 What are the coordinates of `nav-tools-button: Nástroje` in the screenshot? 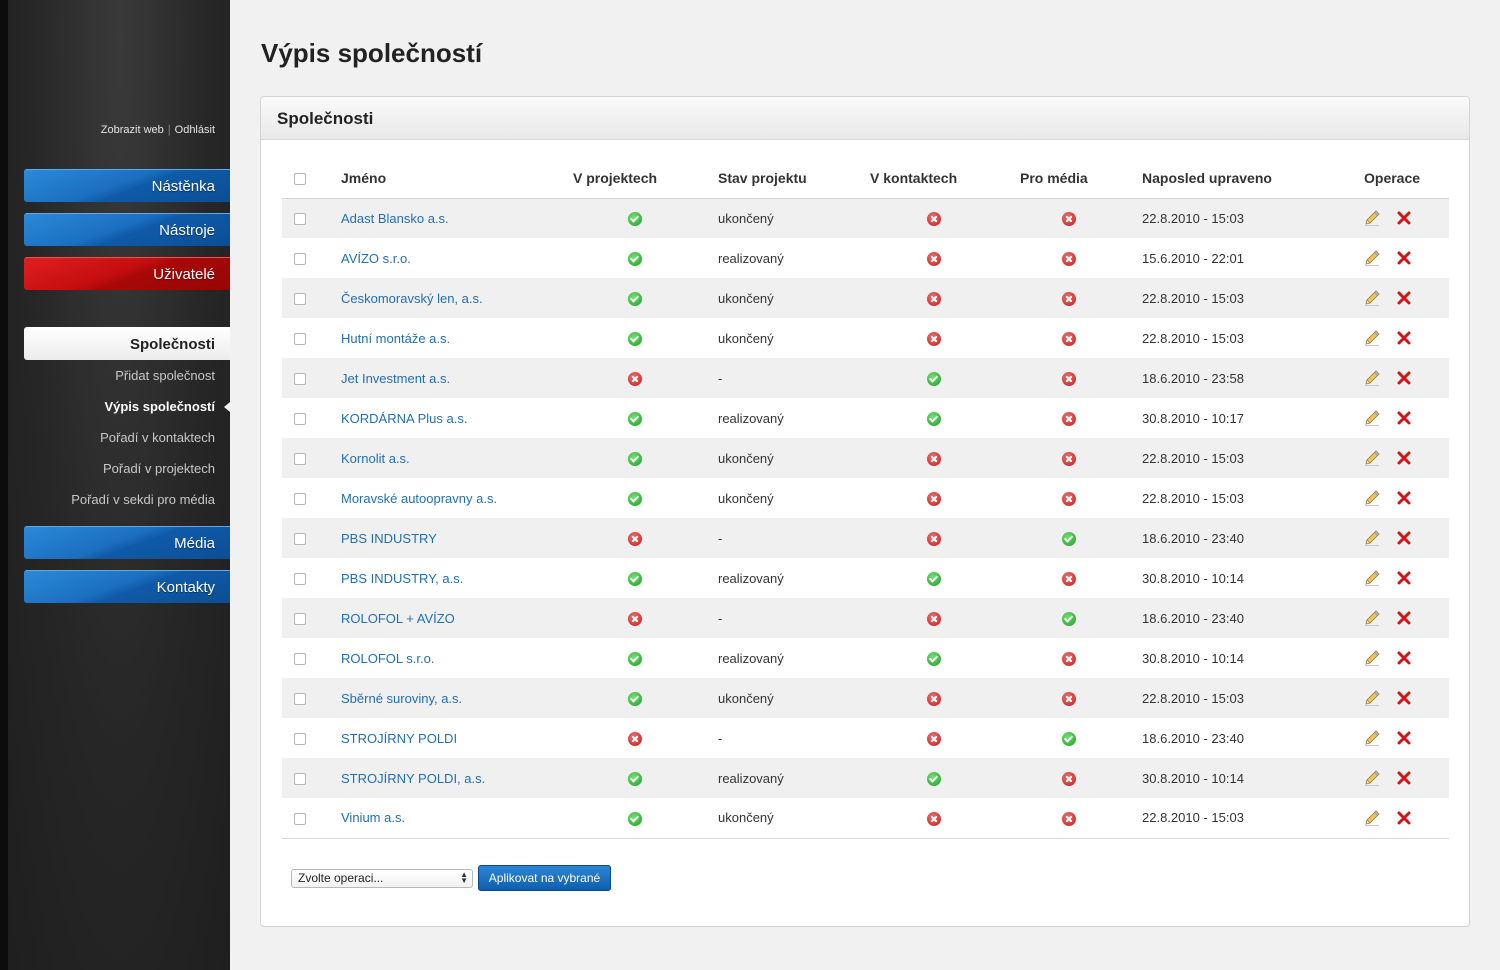 It's located at (127, 229).